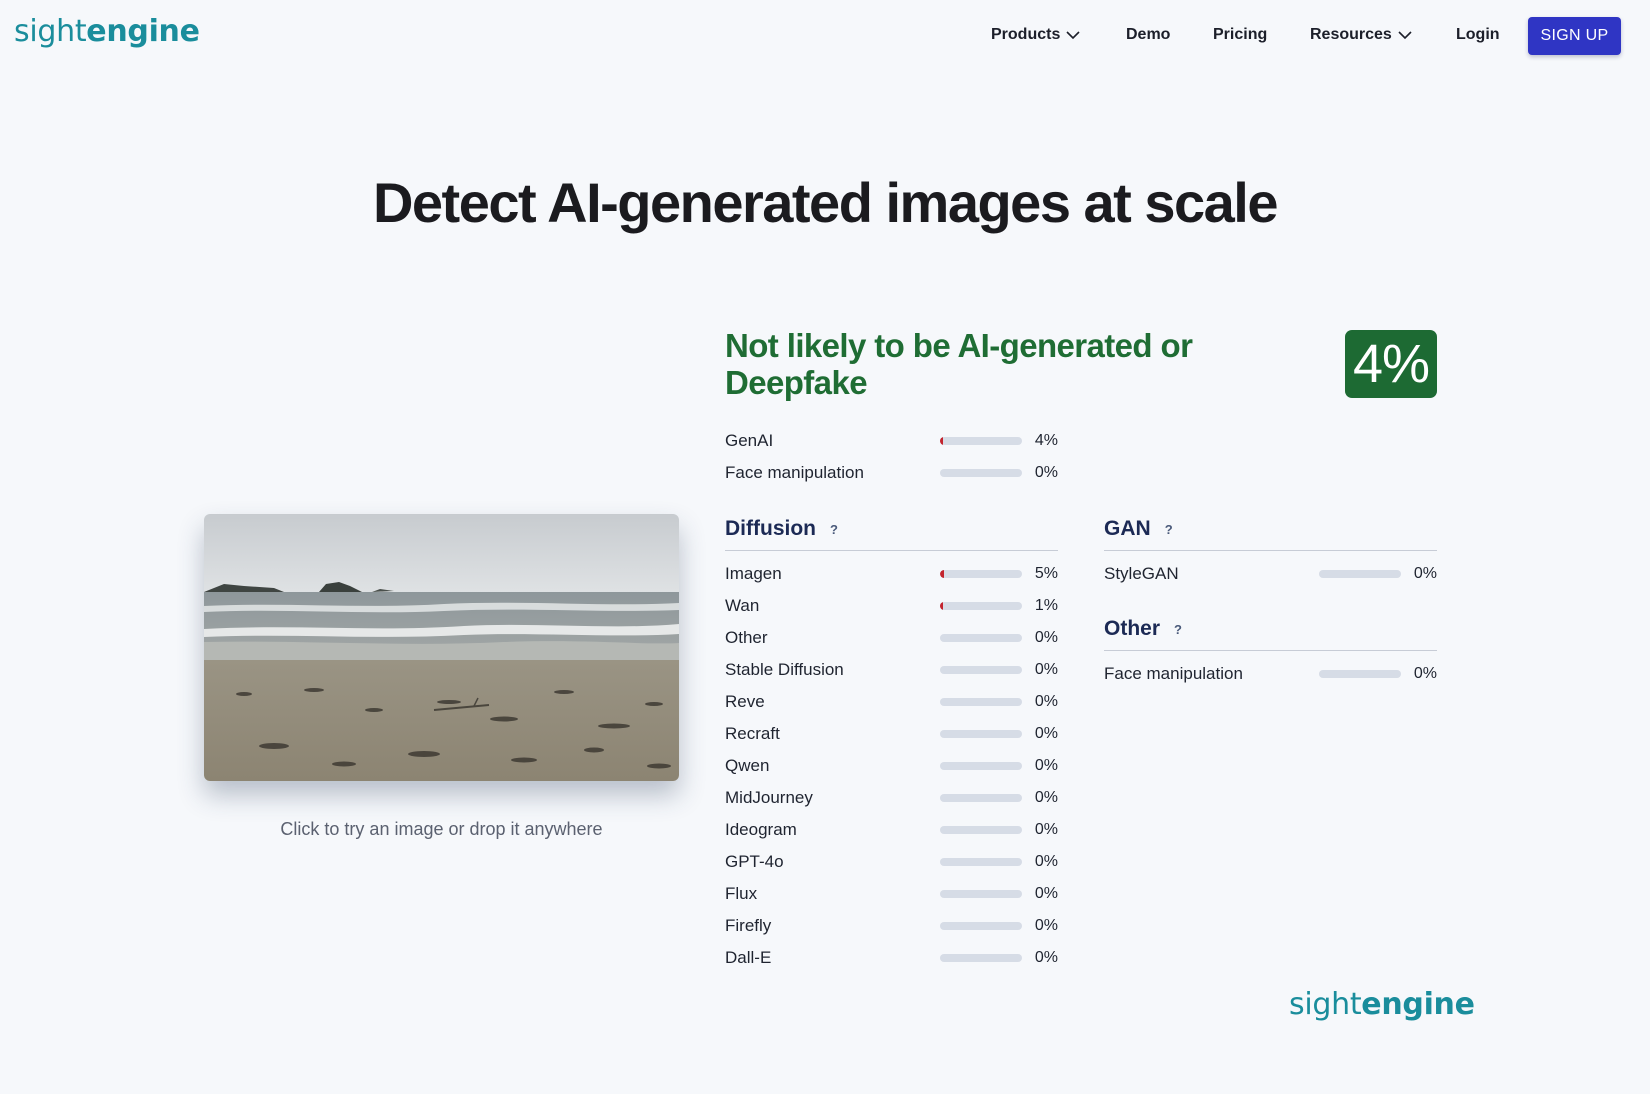 This screenshot has width=1650, height=1094. I want to click on score-label: Recraft, so click(752, 733).